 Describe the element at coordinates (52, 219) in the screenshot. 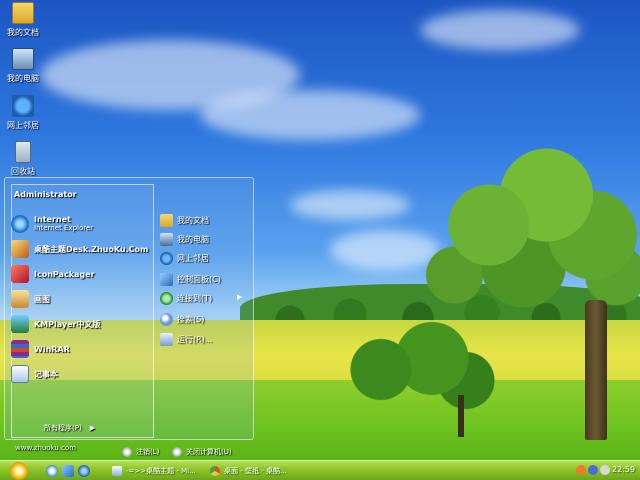

I see `program-name: Internet` at that location.